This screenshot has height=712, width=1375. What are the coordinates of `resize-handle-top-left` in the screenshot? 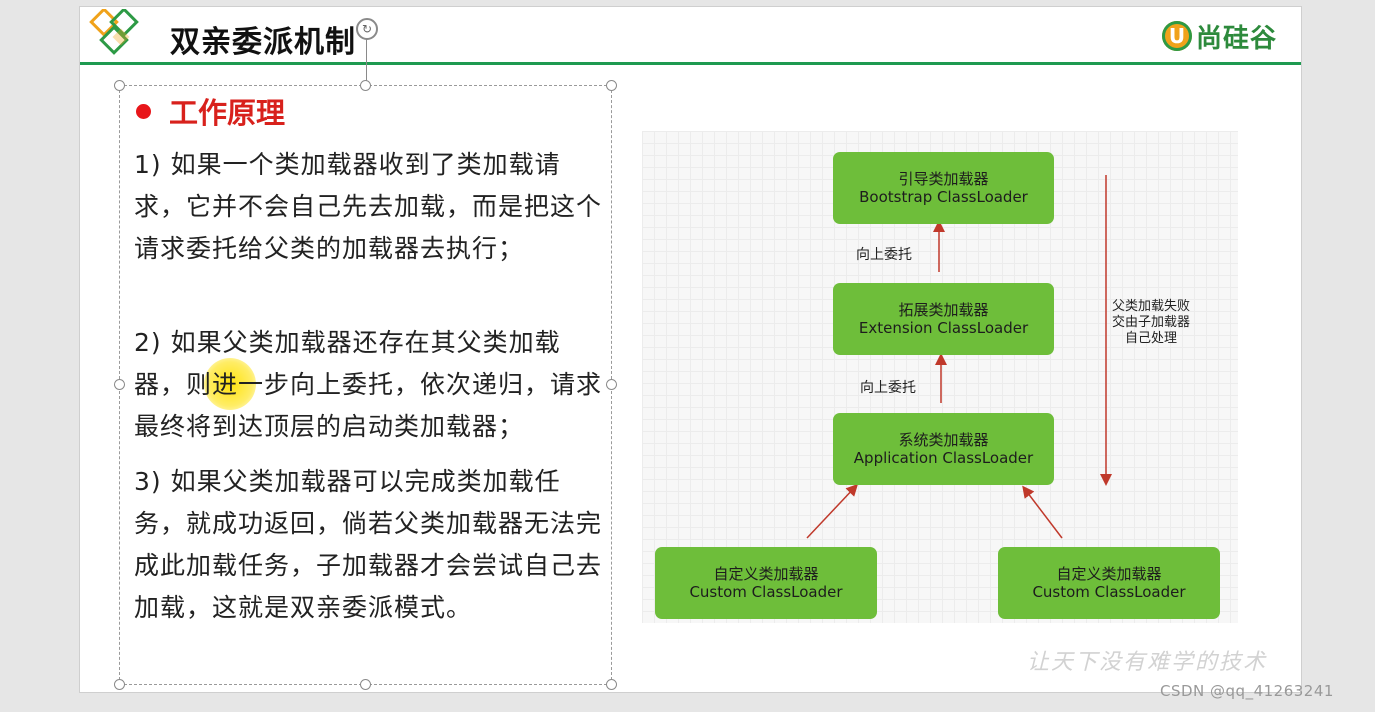 It's located at (119, 85).